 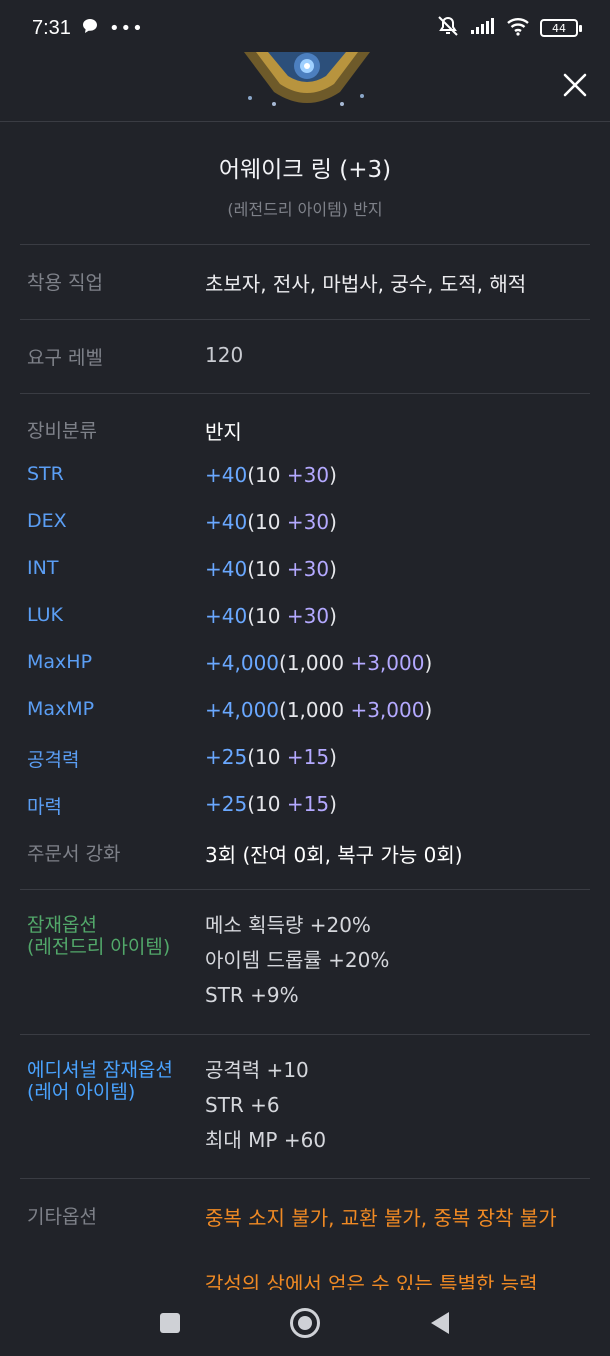 What do you see at coordinates (381, 1218) in the screenshot?
I see `other-options-value: 중복 소지 불가, 교환 불가, 중복 장착 불가` at bounding box center [381, 1218].